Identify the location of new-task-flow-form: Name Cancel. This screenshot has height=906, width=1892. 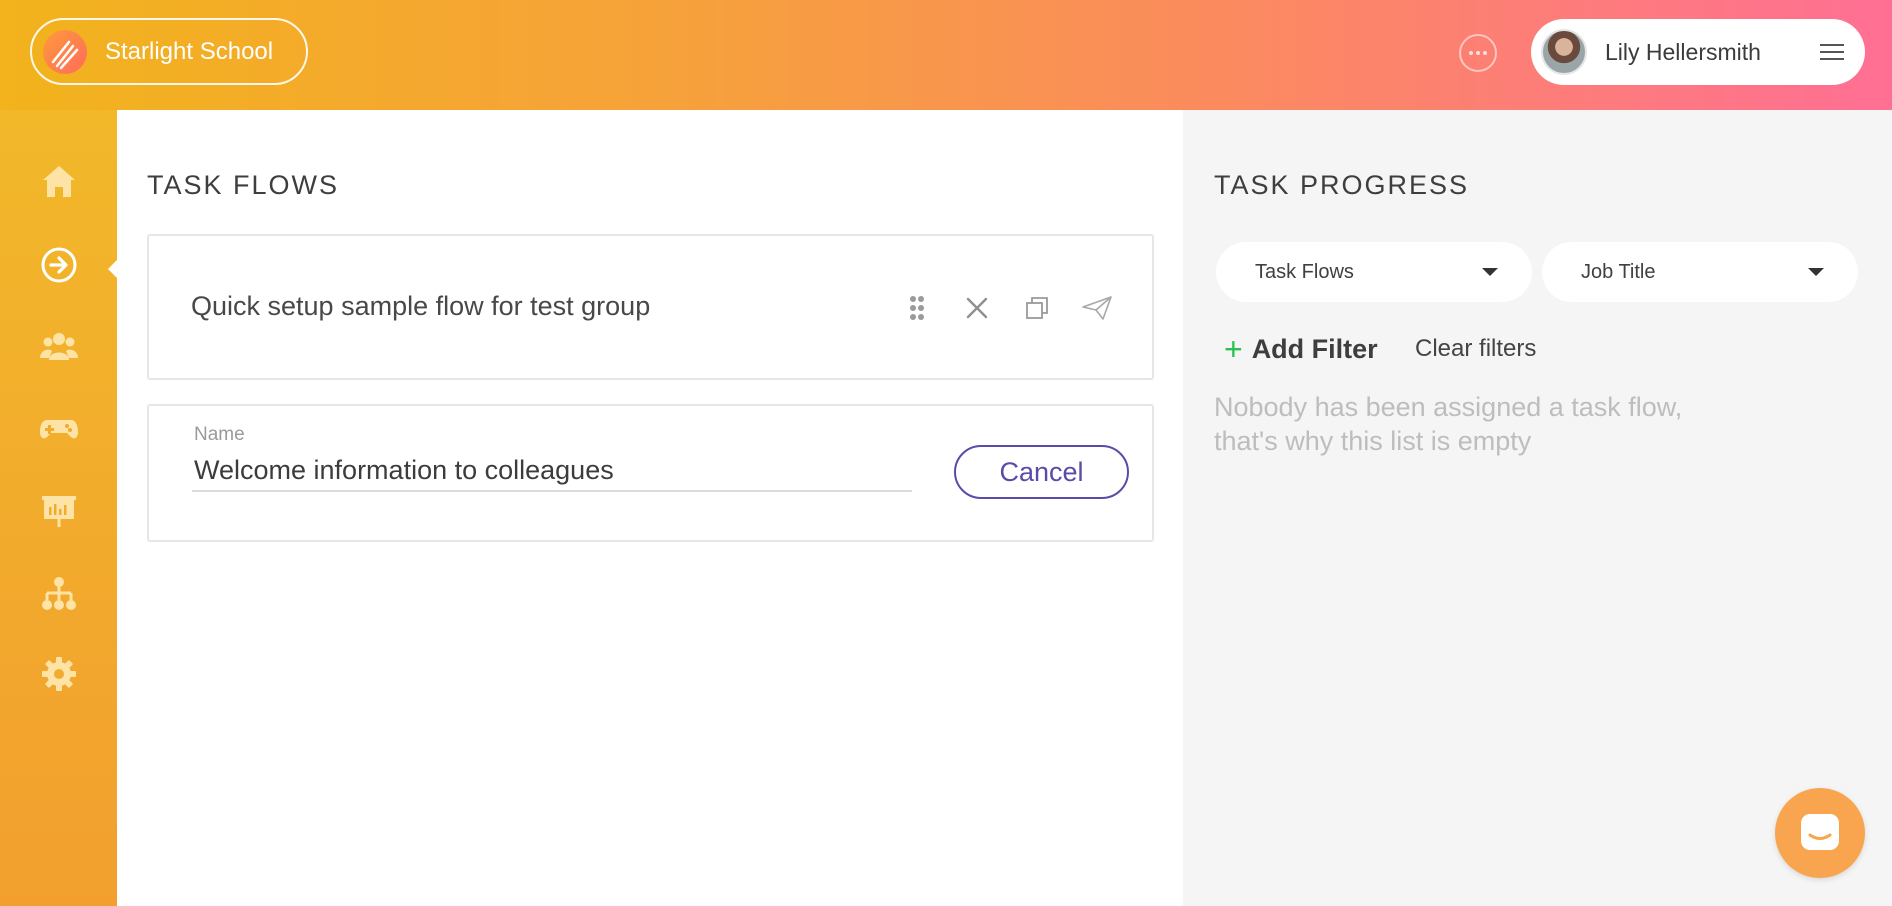
(650, 473).